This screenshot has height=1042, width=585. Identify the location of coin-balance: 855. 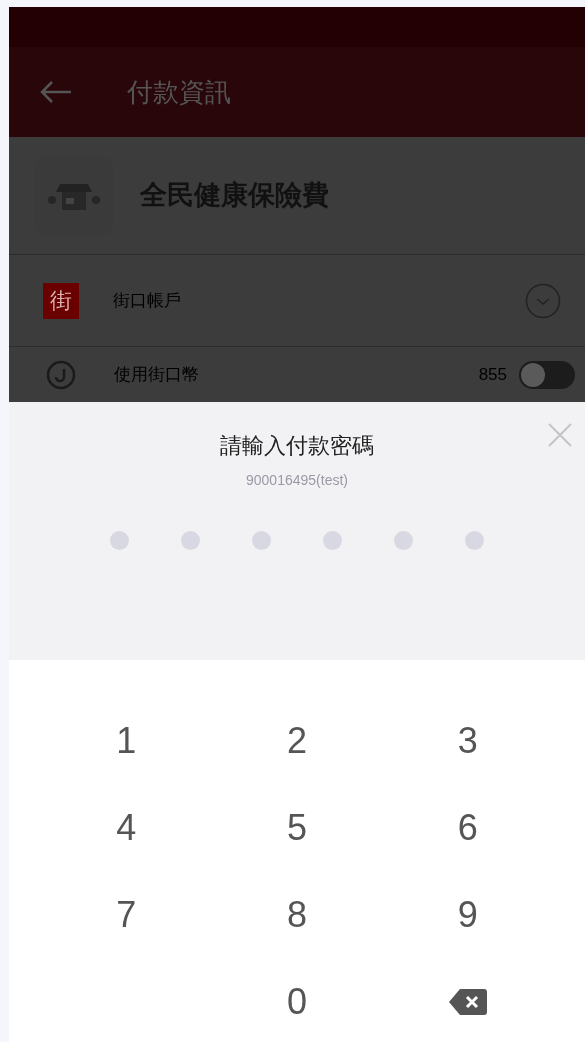
(492, 374).